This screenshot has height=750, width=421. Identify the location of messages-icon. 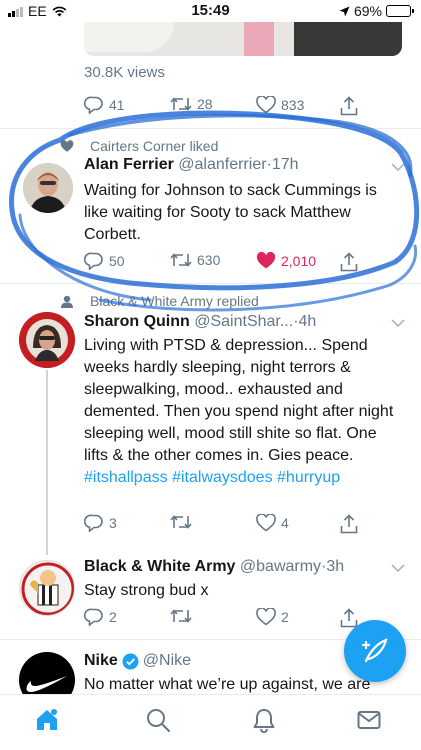
(369, 720).